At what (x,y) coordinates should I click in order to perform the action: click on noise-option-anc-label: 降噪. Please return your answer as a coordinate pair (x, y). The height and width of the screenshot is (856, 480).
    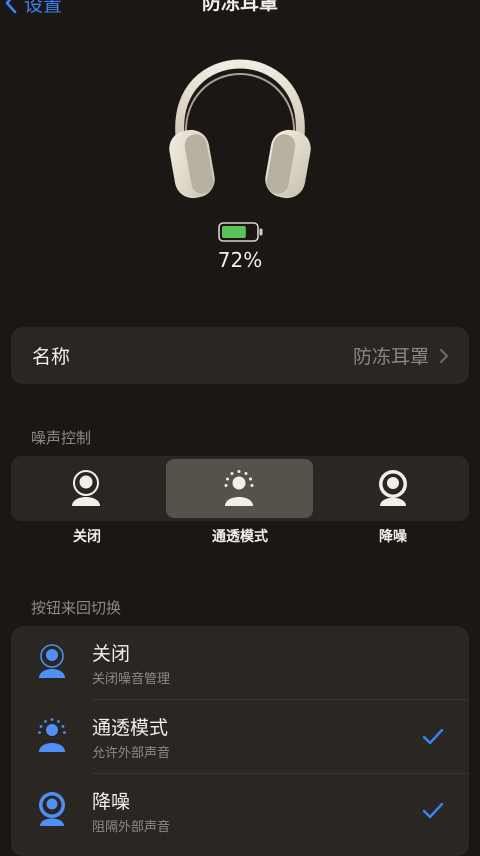
    Looking at the image, I should click on (393, 536).